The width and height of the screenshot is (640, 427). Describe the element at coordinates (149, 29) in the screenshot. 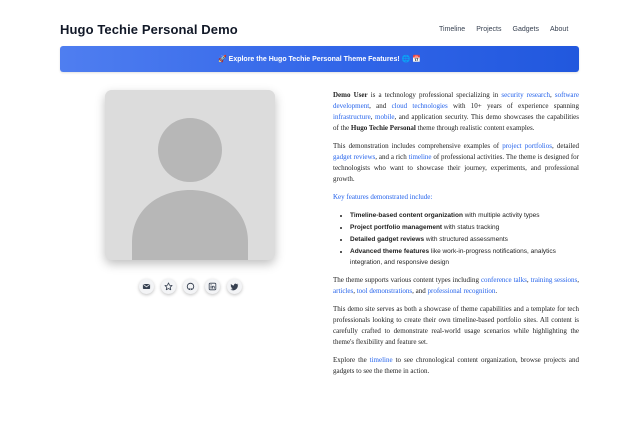

I see `site-title: Hugo Techie Personal Demo` at that location.